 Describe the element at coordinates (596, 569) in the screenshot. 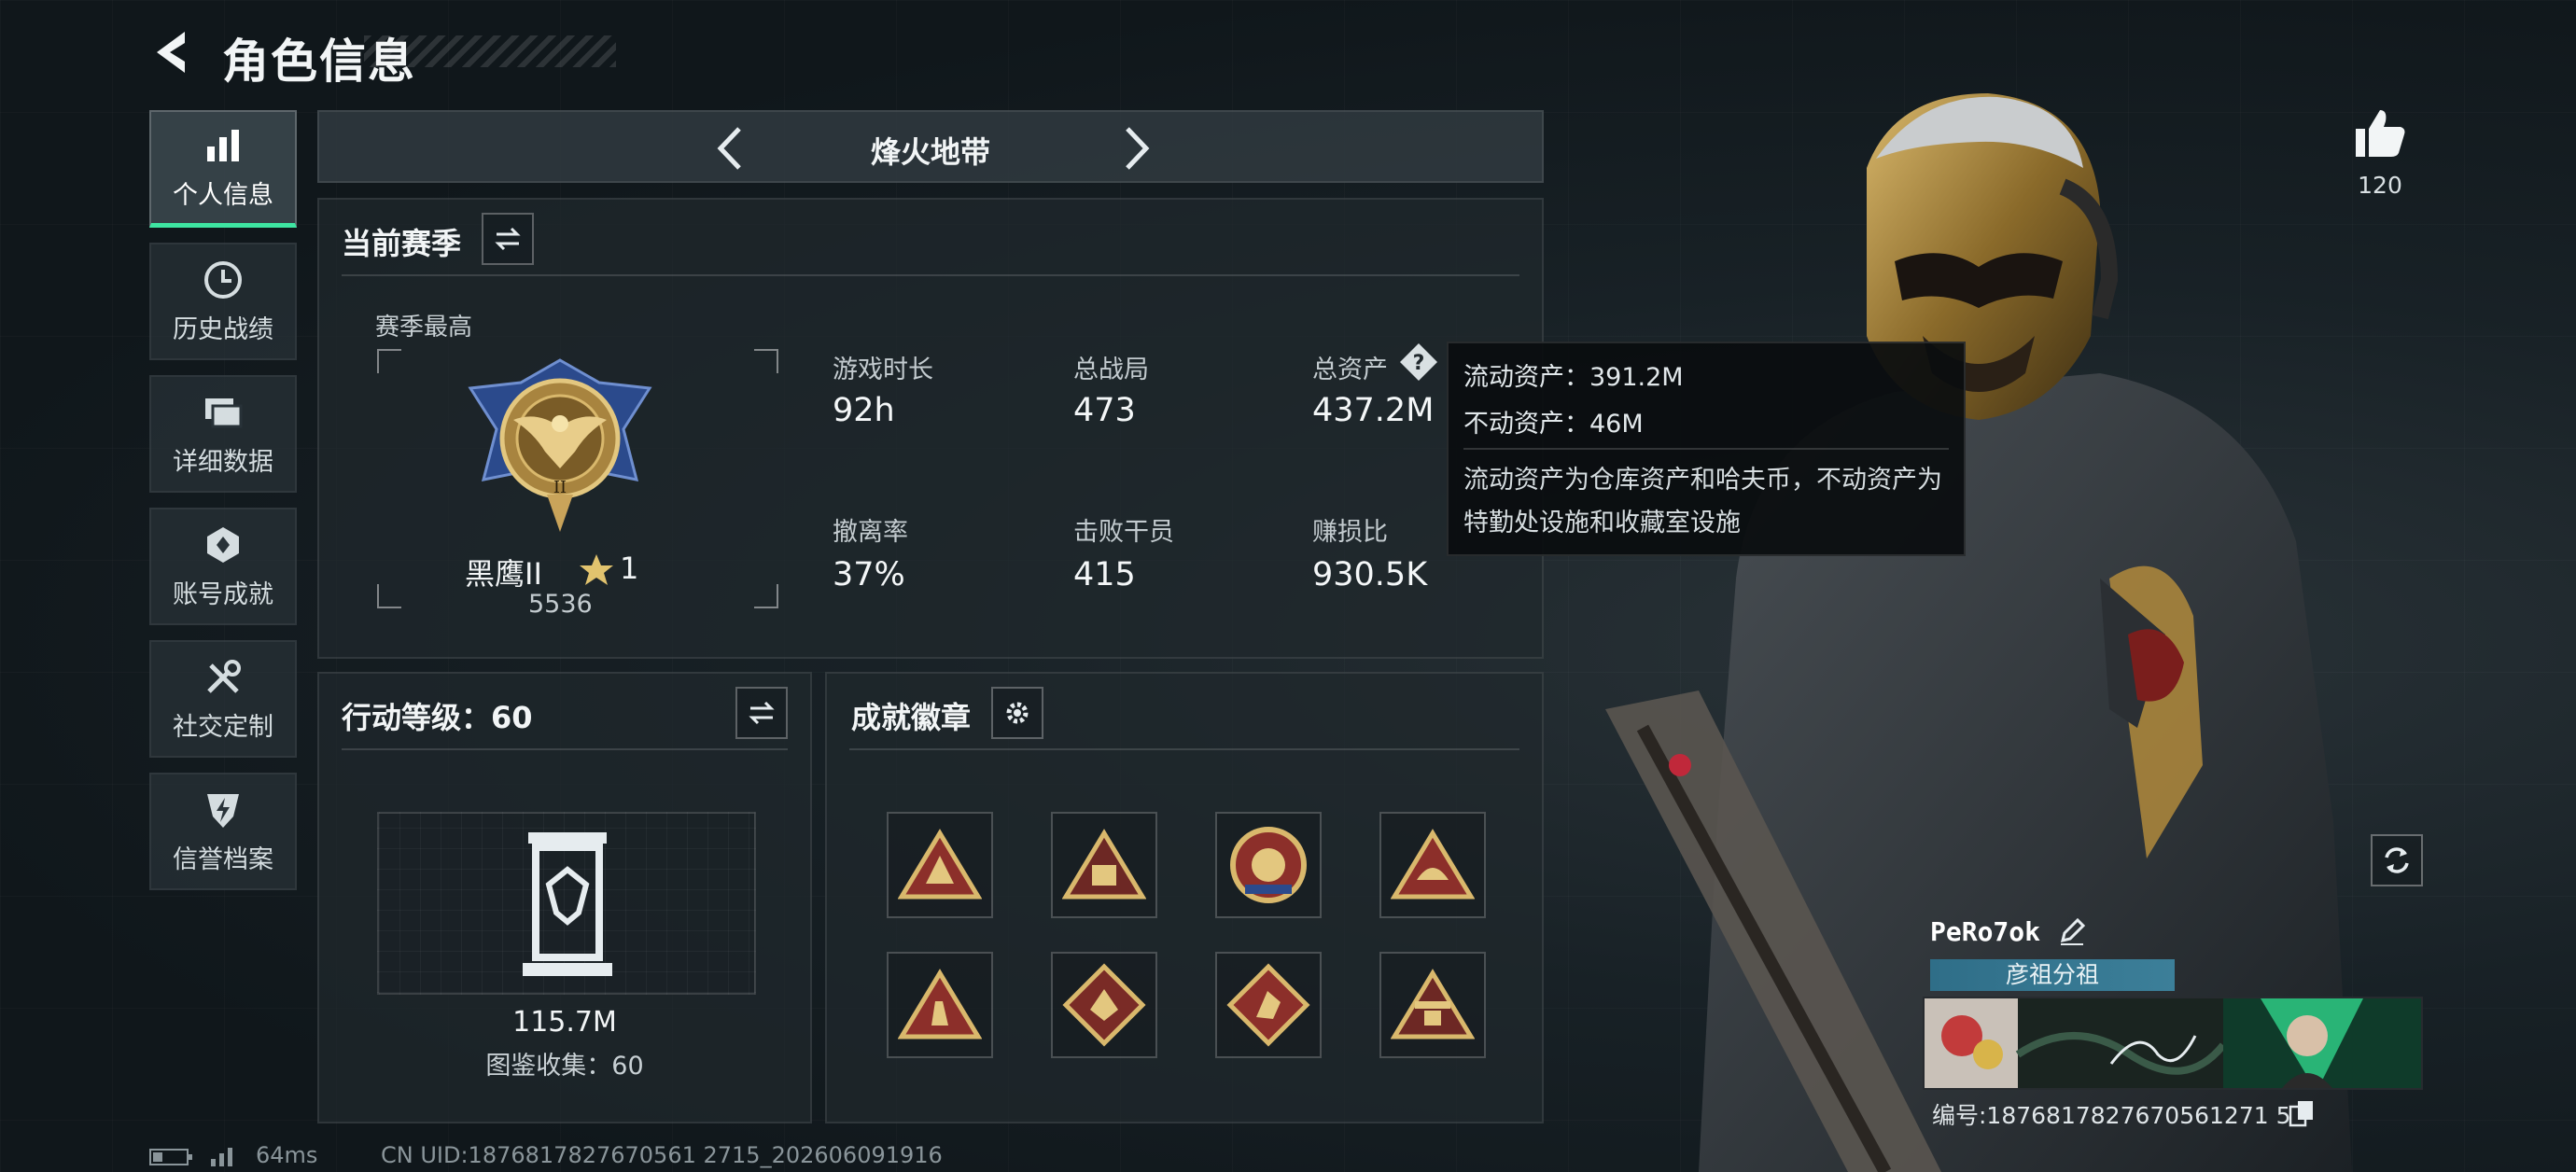

I see `star-icon` at that location.